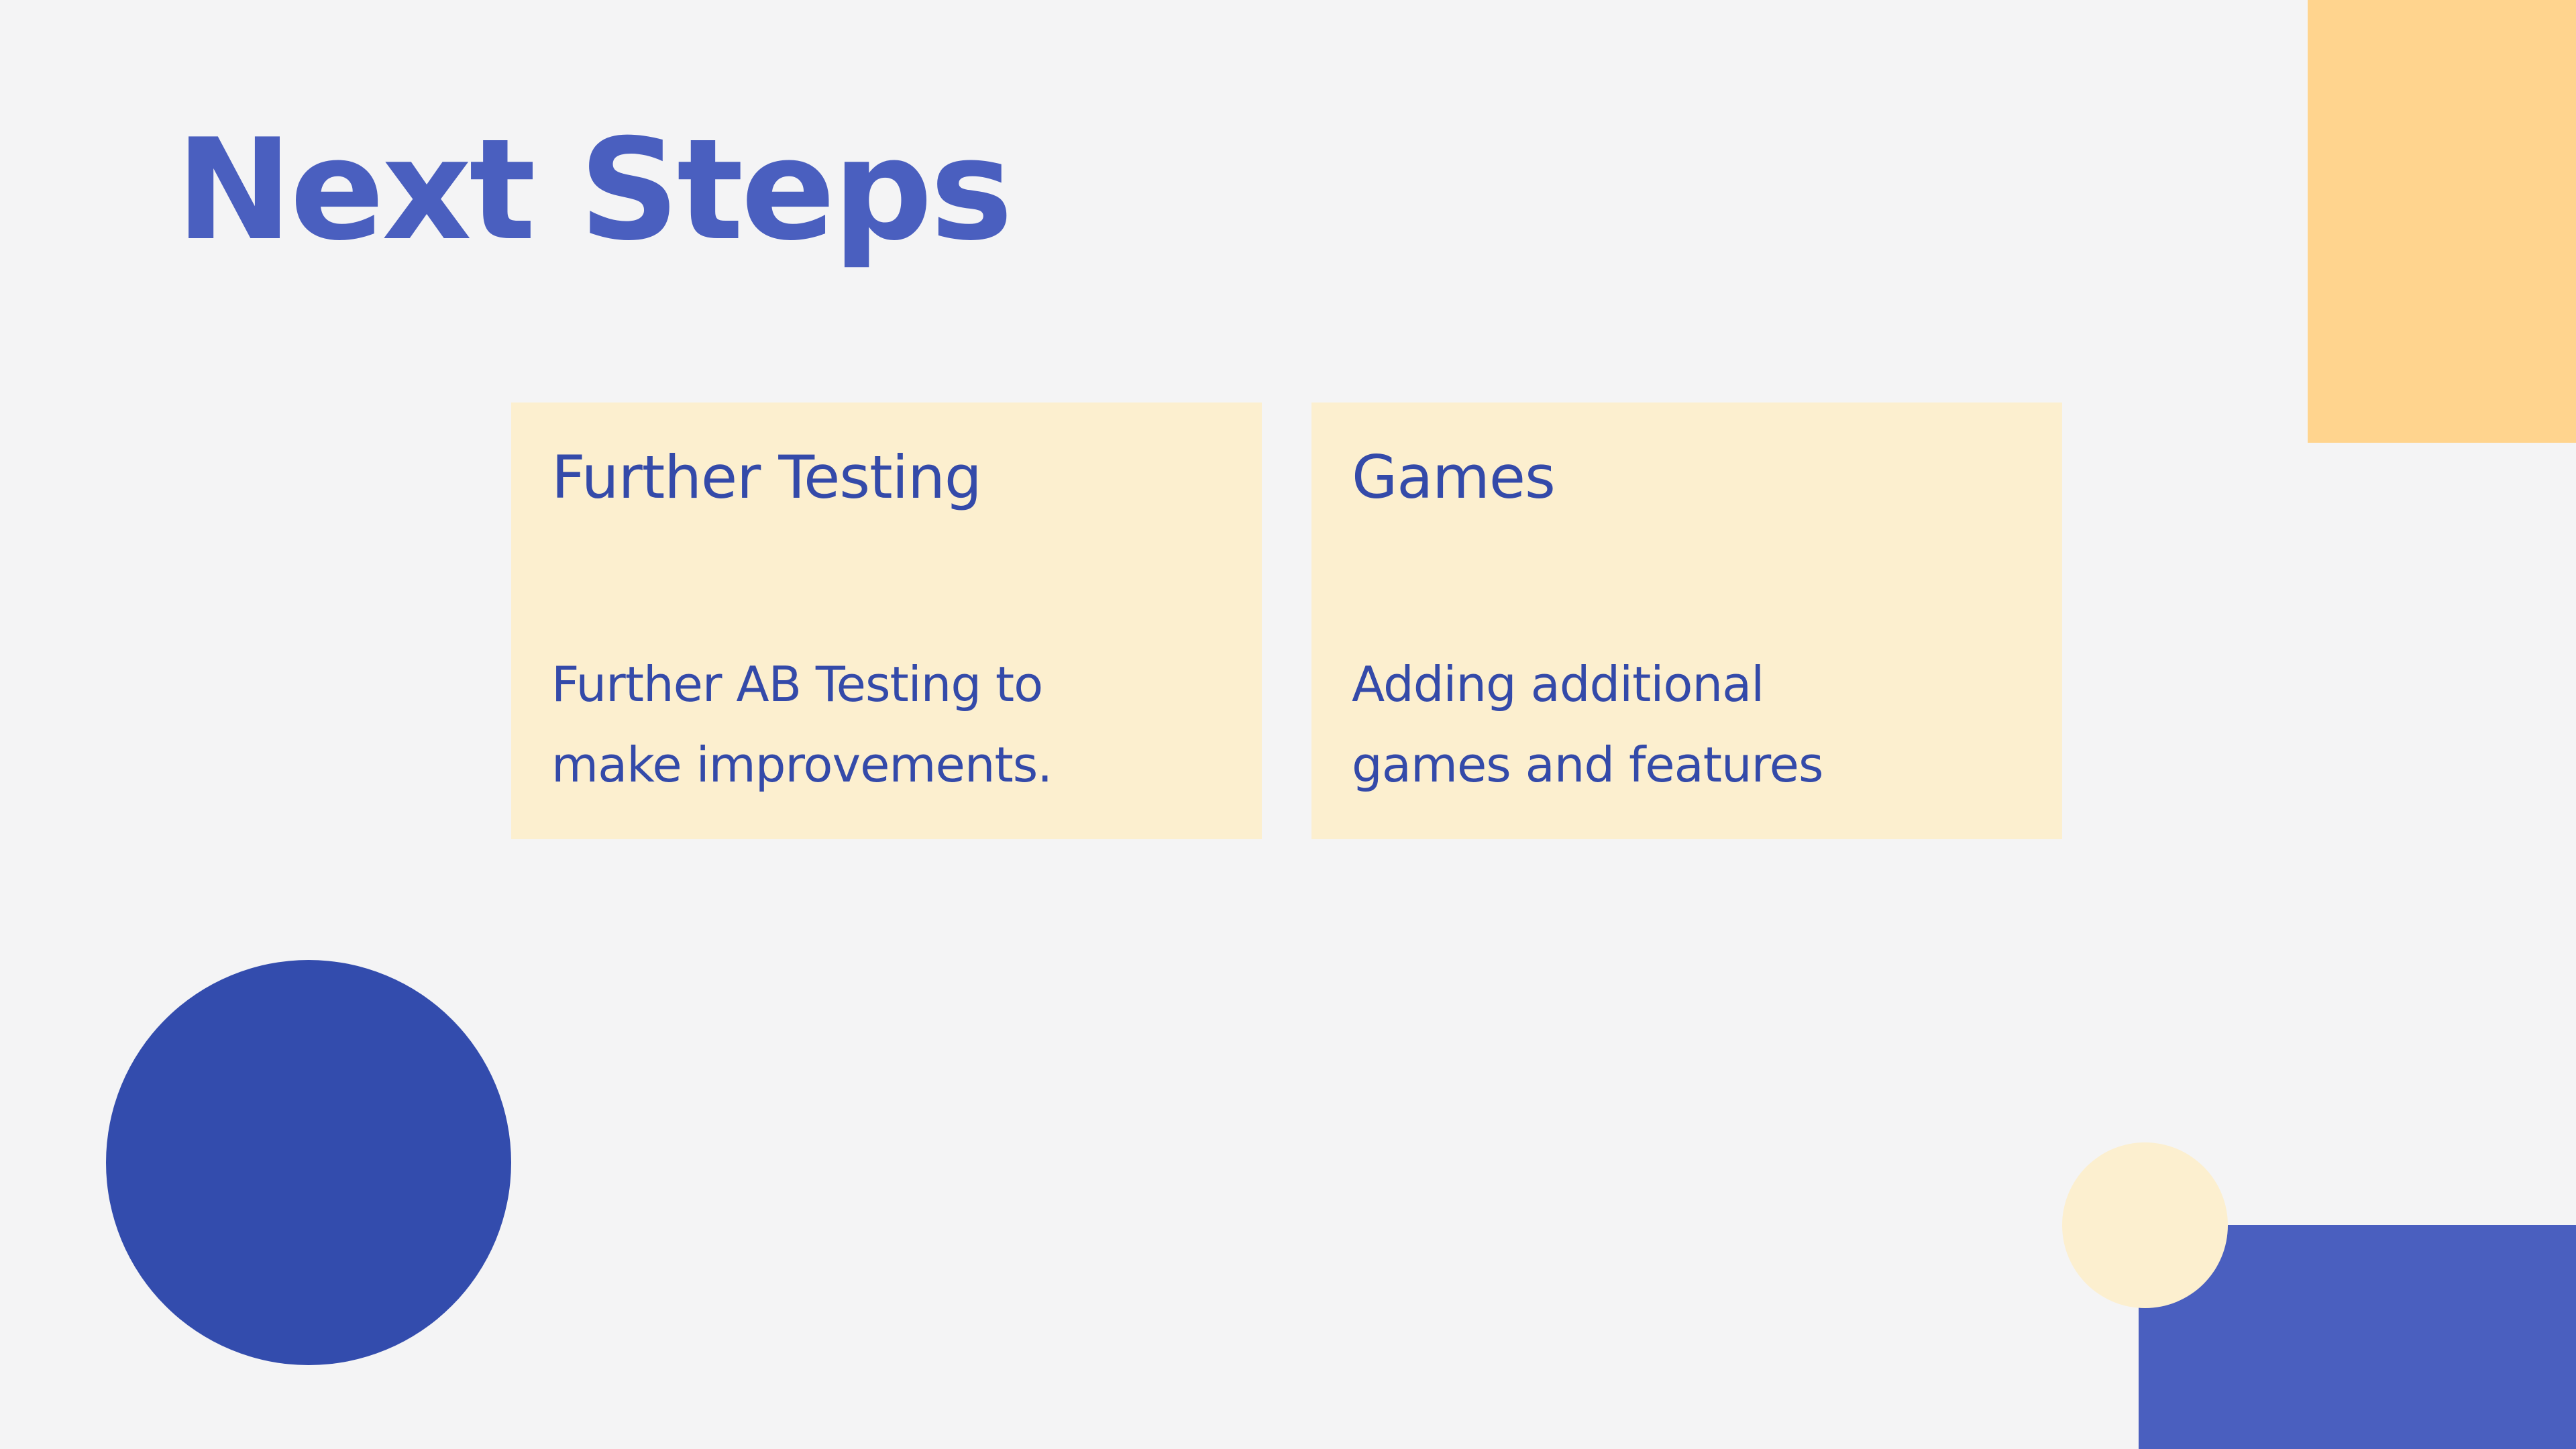 This screenshot has width=2576, height=1449. What do you see at coordinates (2145, 1225) in the screenshot?
I see `cream-circle-shape` at bounding box center [2145, 1225].